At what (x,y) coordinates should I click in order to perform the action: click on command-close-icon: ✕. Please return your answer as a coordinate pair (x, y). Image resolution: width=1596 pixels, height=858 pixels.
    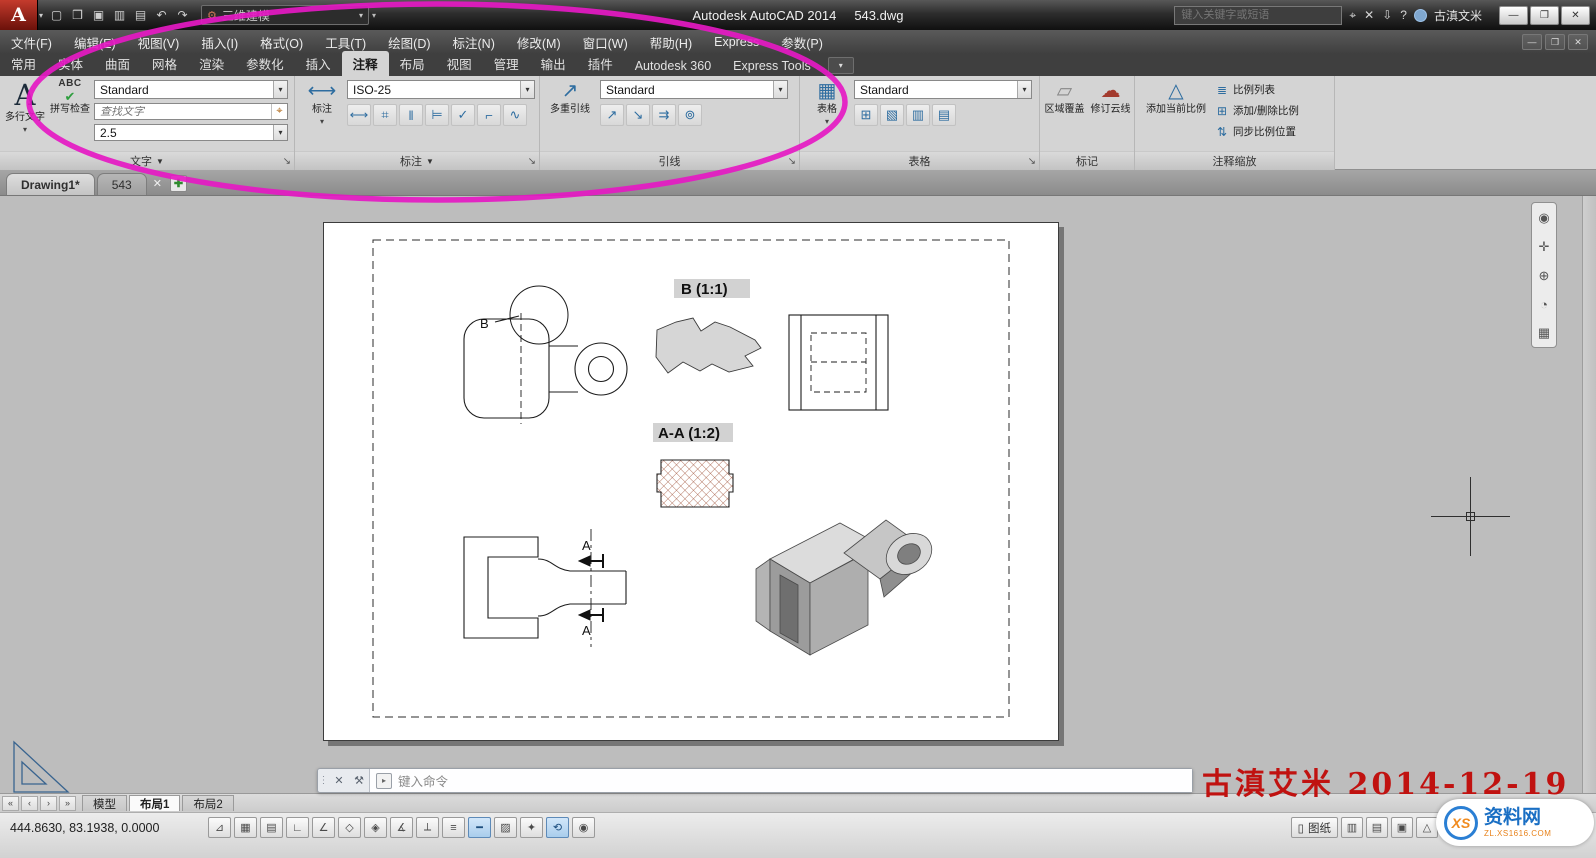
    Looking at the image, I should click on (339, 780).